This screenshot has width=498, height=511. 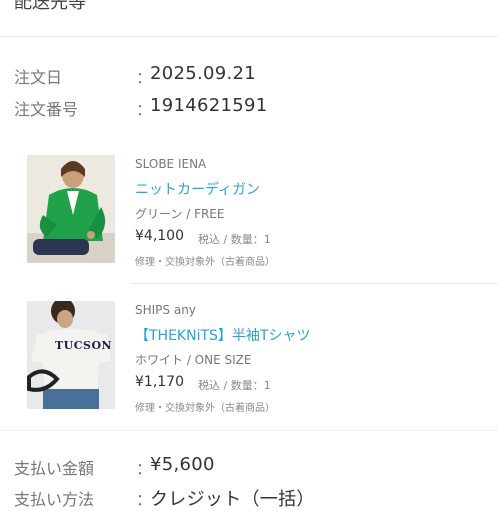 I want to click on payment-method-value: クレジット（一括）, so click(x=232, y=499).